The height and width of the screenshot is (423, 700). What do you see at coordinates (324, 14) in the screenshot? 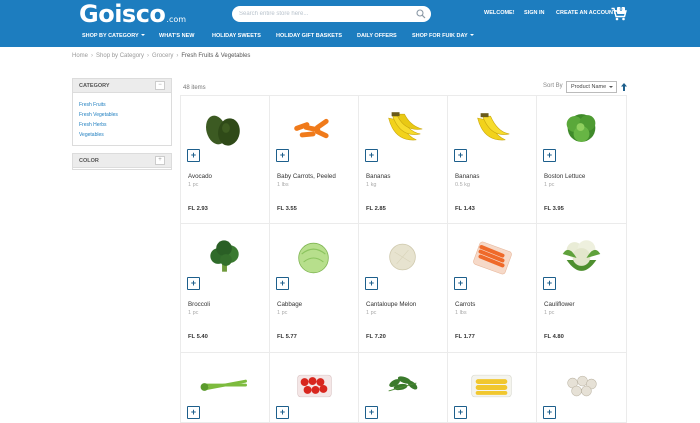
I see `search-input` at bounding box center [324, 14].